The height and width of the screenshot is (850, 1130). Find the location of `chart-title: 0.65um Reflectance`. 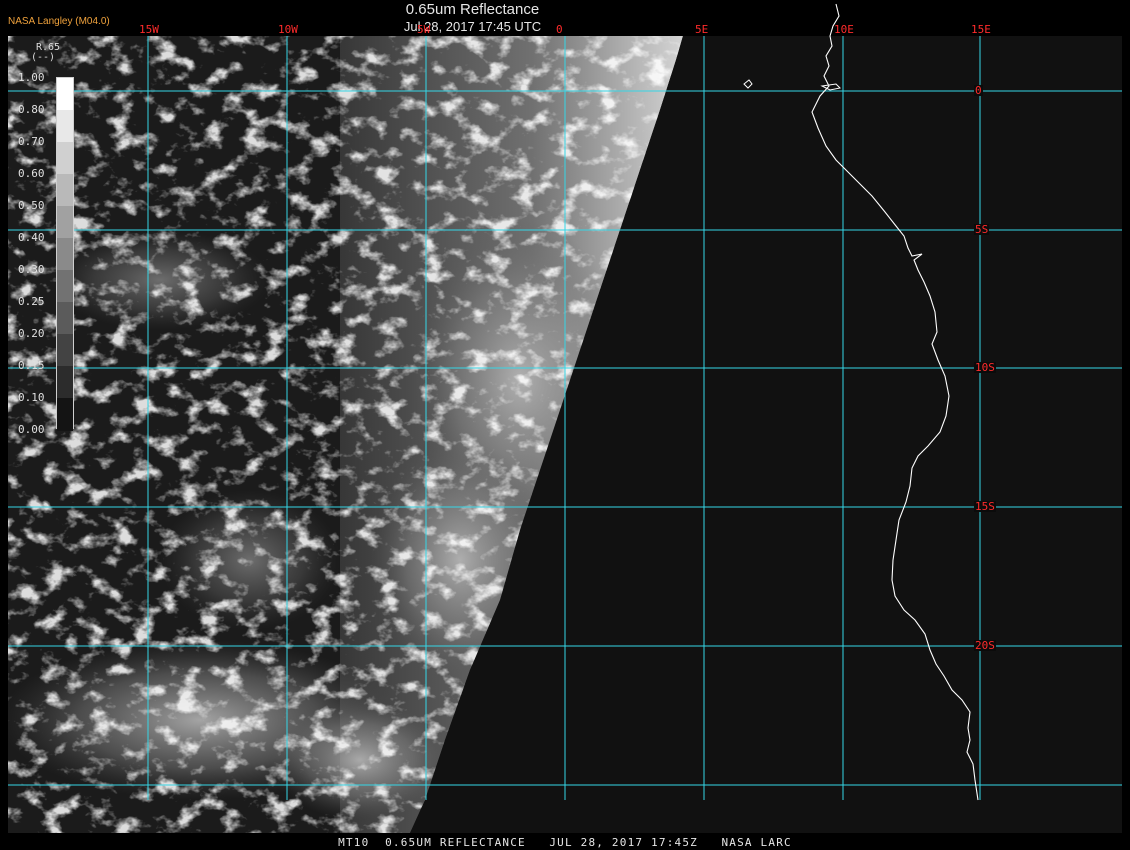

chart-title: 0.65um Reflectance is located at coordinates (472, 9).